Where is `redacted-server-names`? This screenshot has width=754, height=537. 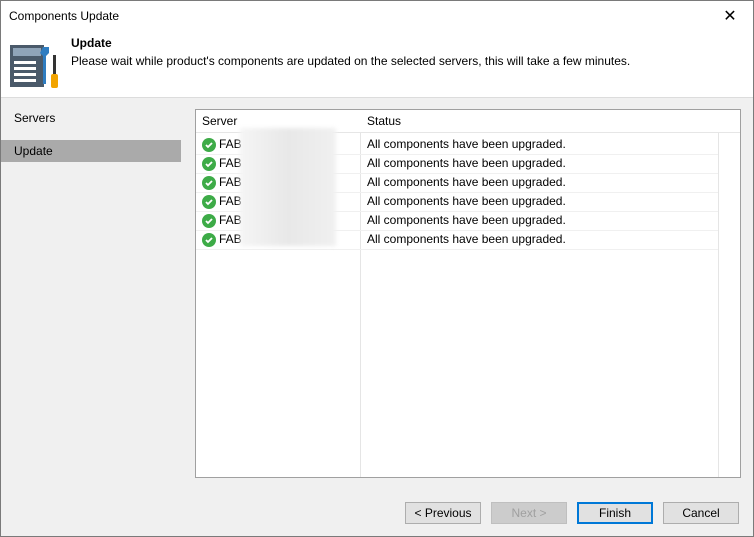
redacted-server-names is located at coordinates (288, 187).